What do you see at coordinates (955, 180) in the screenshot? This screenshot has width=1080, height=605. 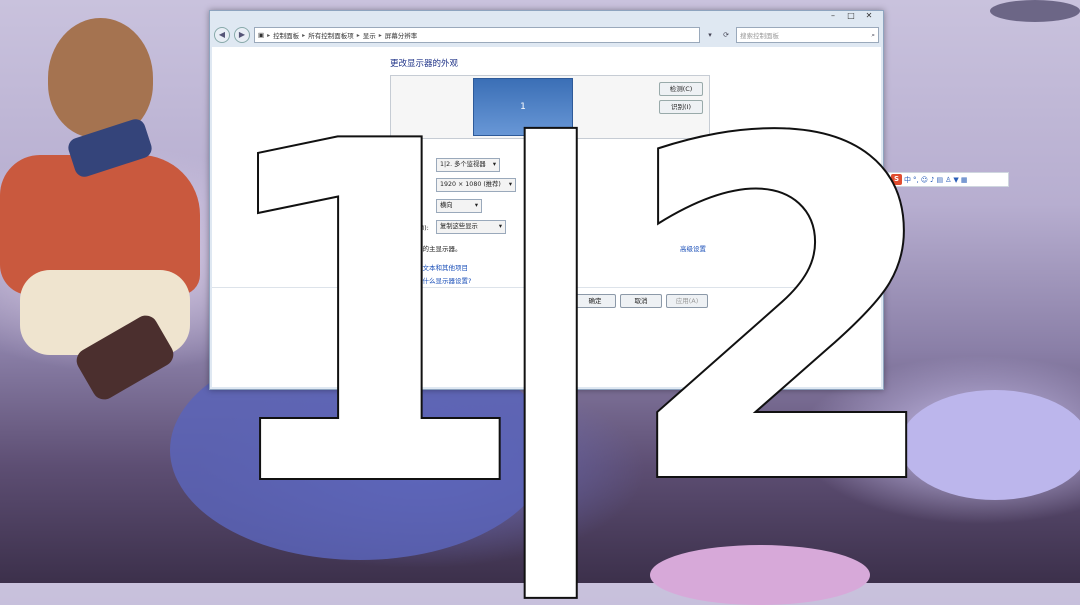 I see `skin-icon: ▼` at bounding box center [955, 180].